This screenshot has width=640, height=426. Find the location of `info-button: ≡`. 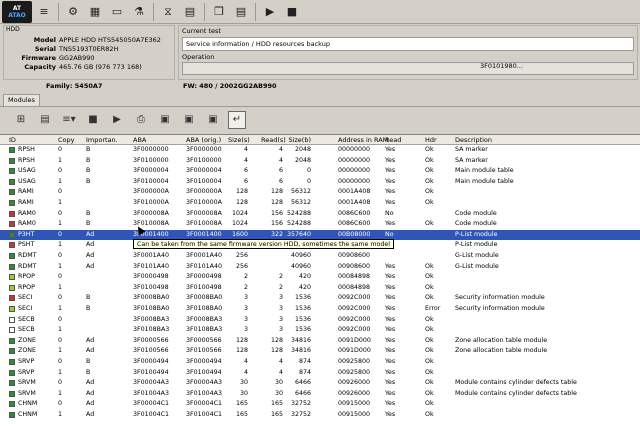

info-button: ≡ is located at coordinates (44, 12).